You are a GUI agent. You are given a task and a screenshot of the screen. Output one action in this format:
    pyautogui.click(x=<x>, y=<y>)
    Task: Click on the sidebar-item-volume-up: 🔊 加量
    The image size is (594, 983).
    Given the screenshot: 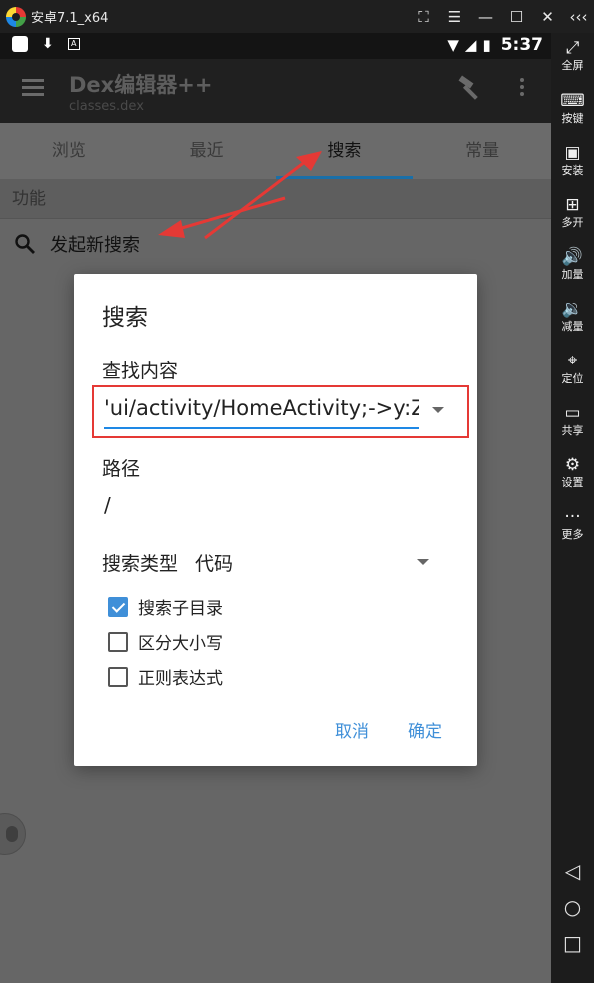 What is the action you would take?
    pyautogui.click(x=572, y=265)
    